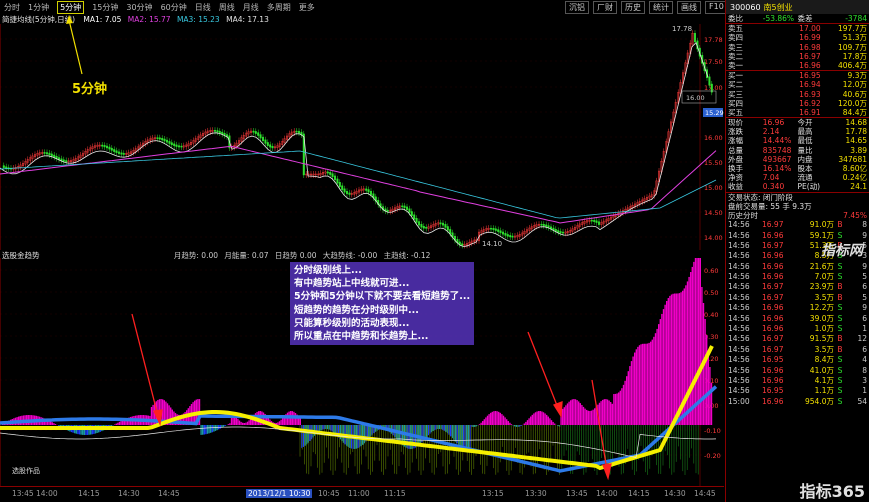 The image size is (869, 502). I want to click on tick-count: 1, so click(864, 391).